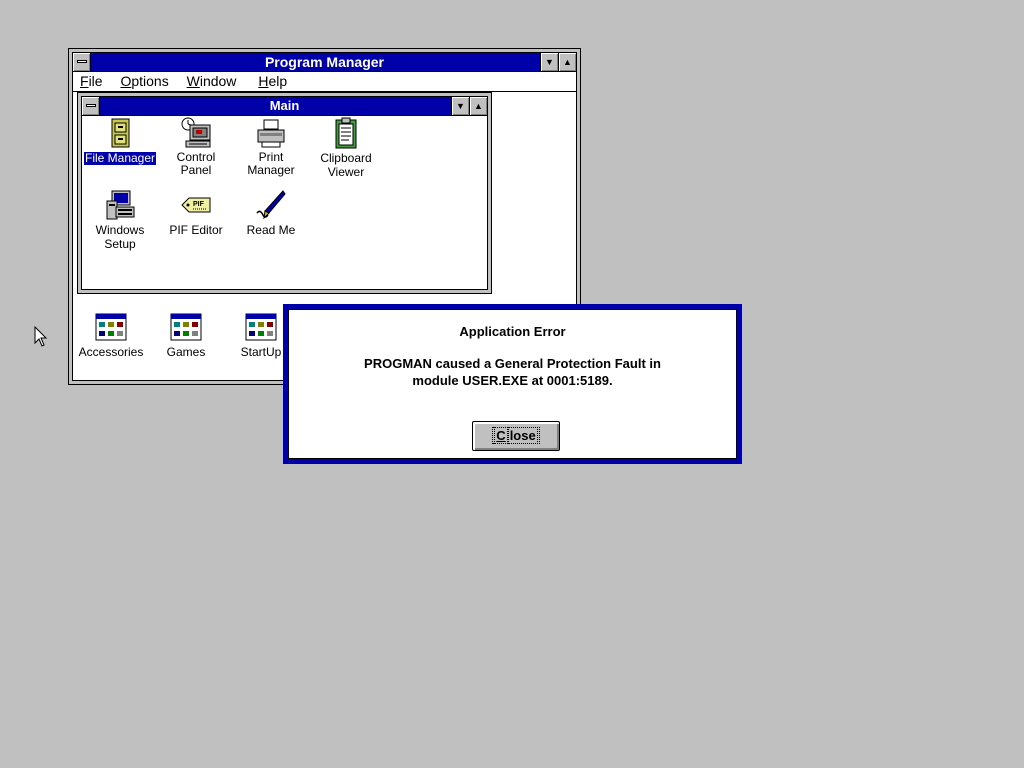  I want to click on program-manager-titlebar: Program Manager ▼ ▲, so click(324, 62).